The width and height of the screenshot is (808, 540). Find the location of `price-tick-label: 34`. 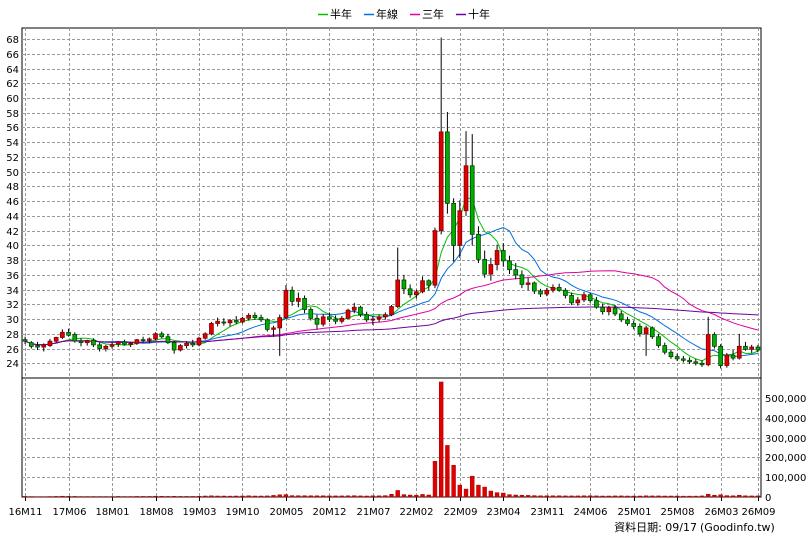

price-tick-label: 34 is located at coordinates (12, 291).